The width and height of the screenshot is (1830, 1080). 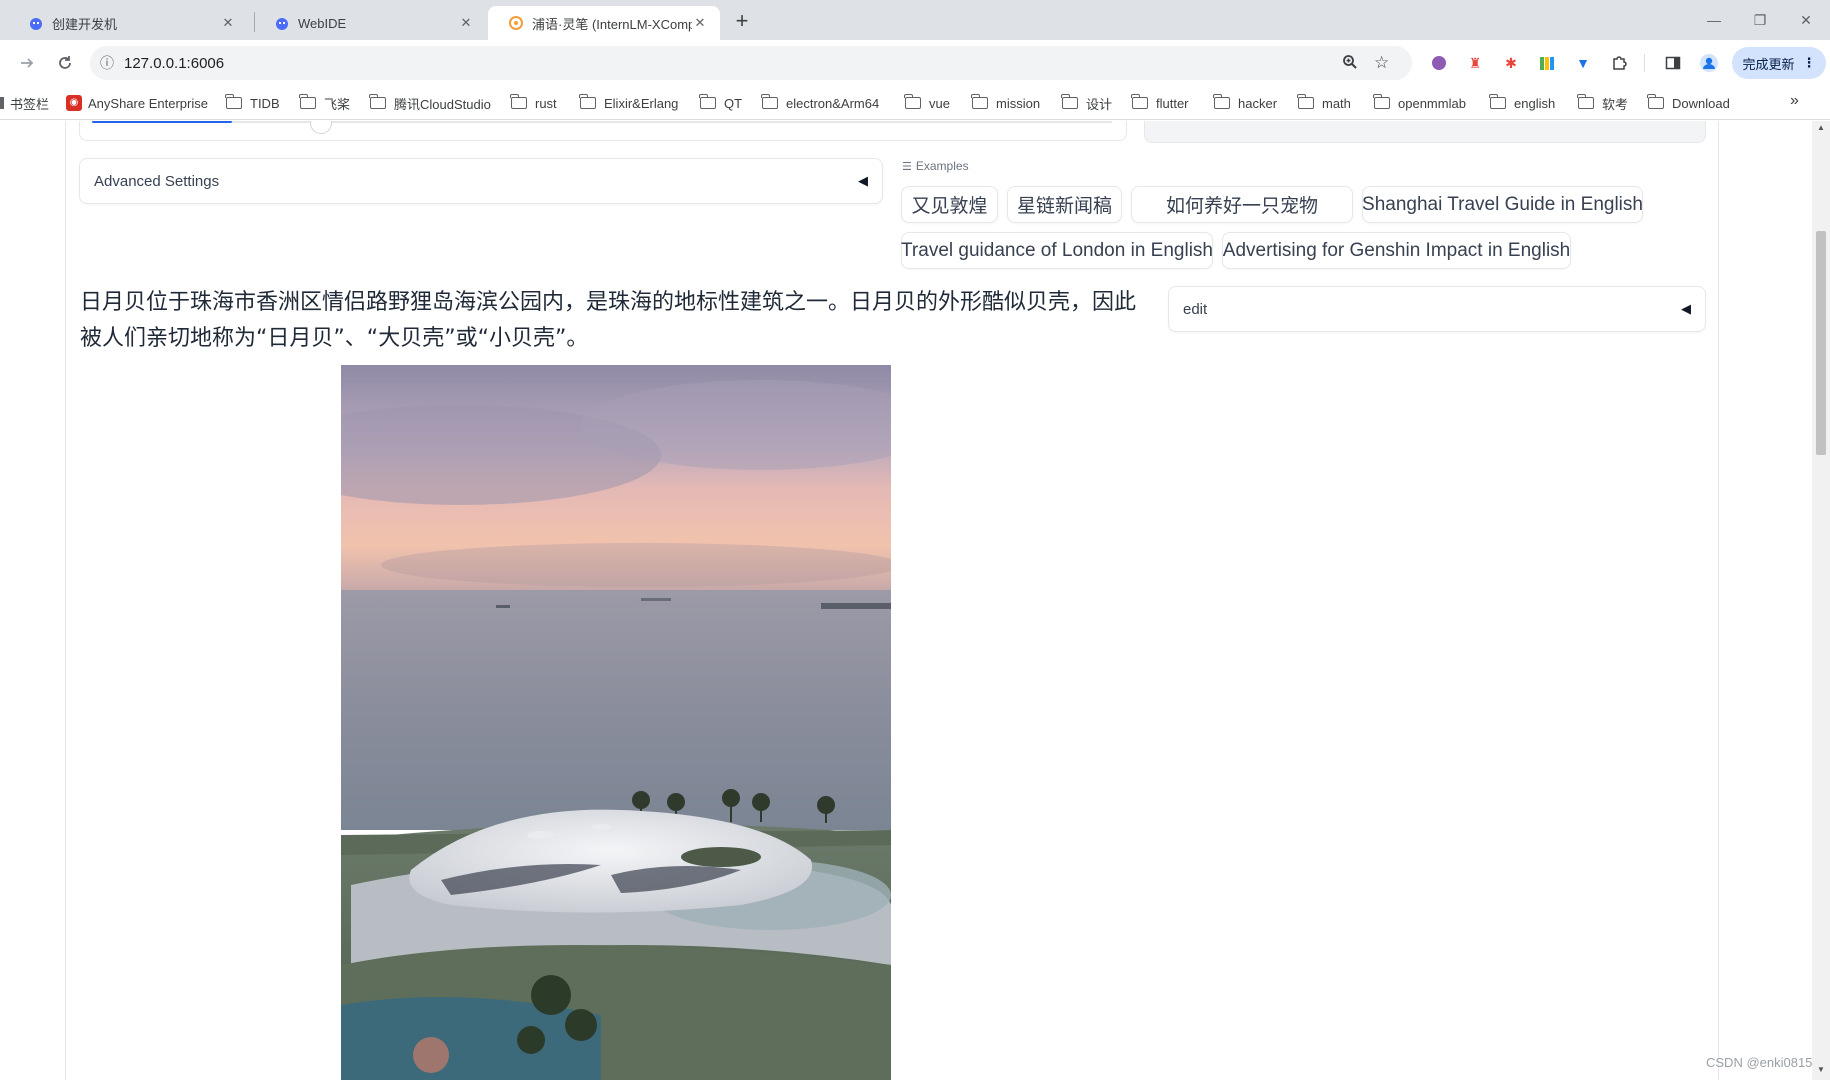 I want to click on slider-fill, so click(x=162, y=122).